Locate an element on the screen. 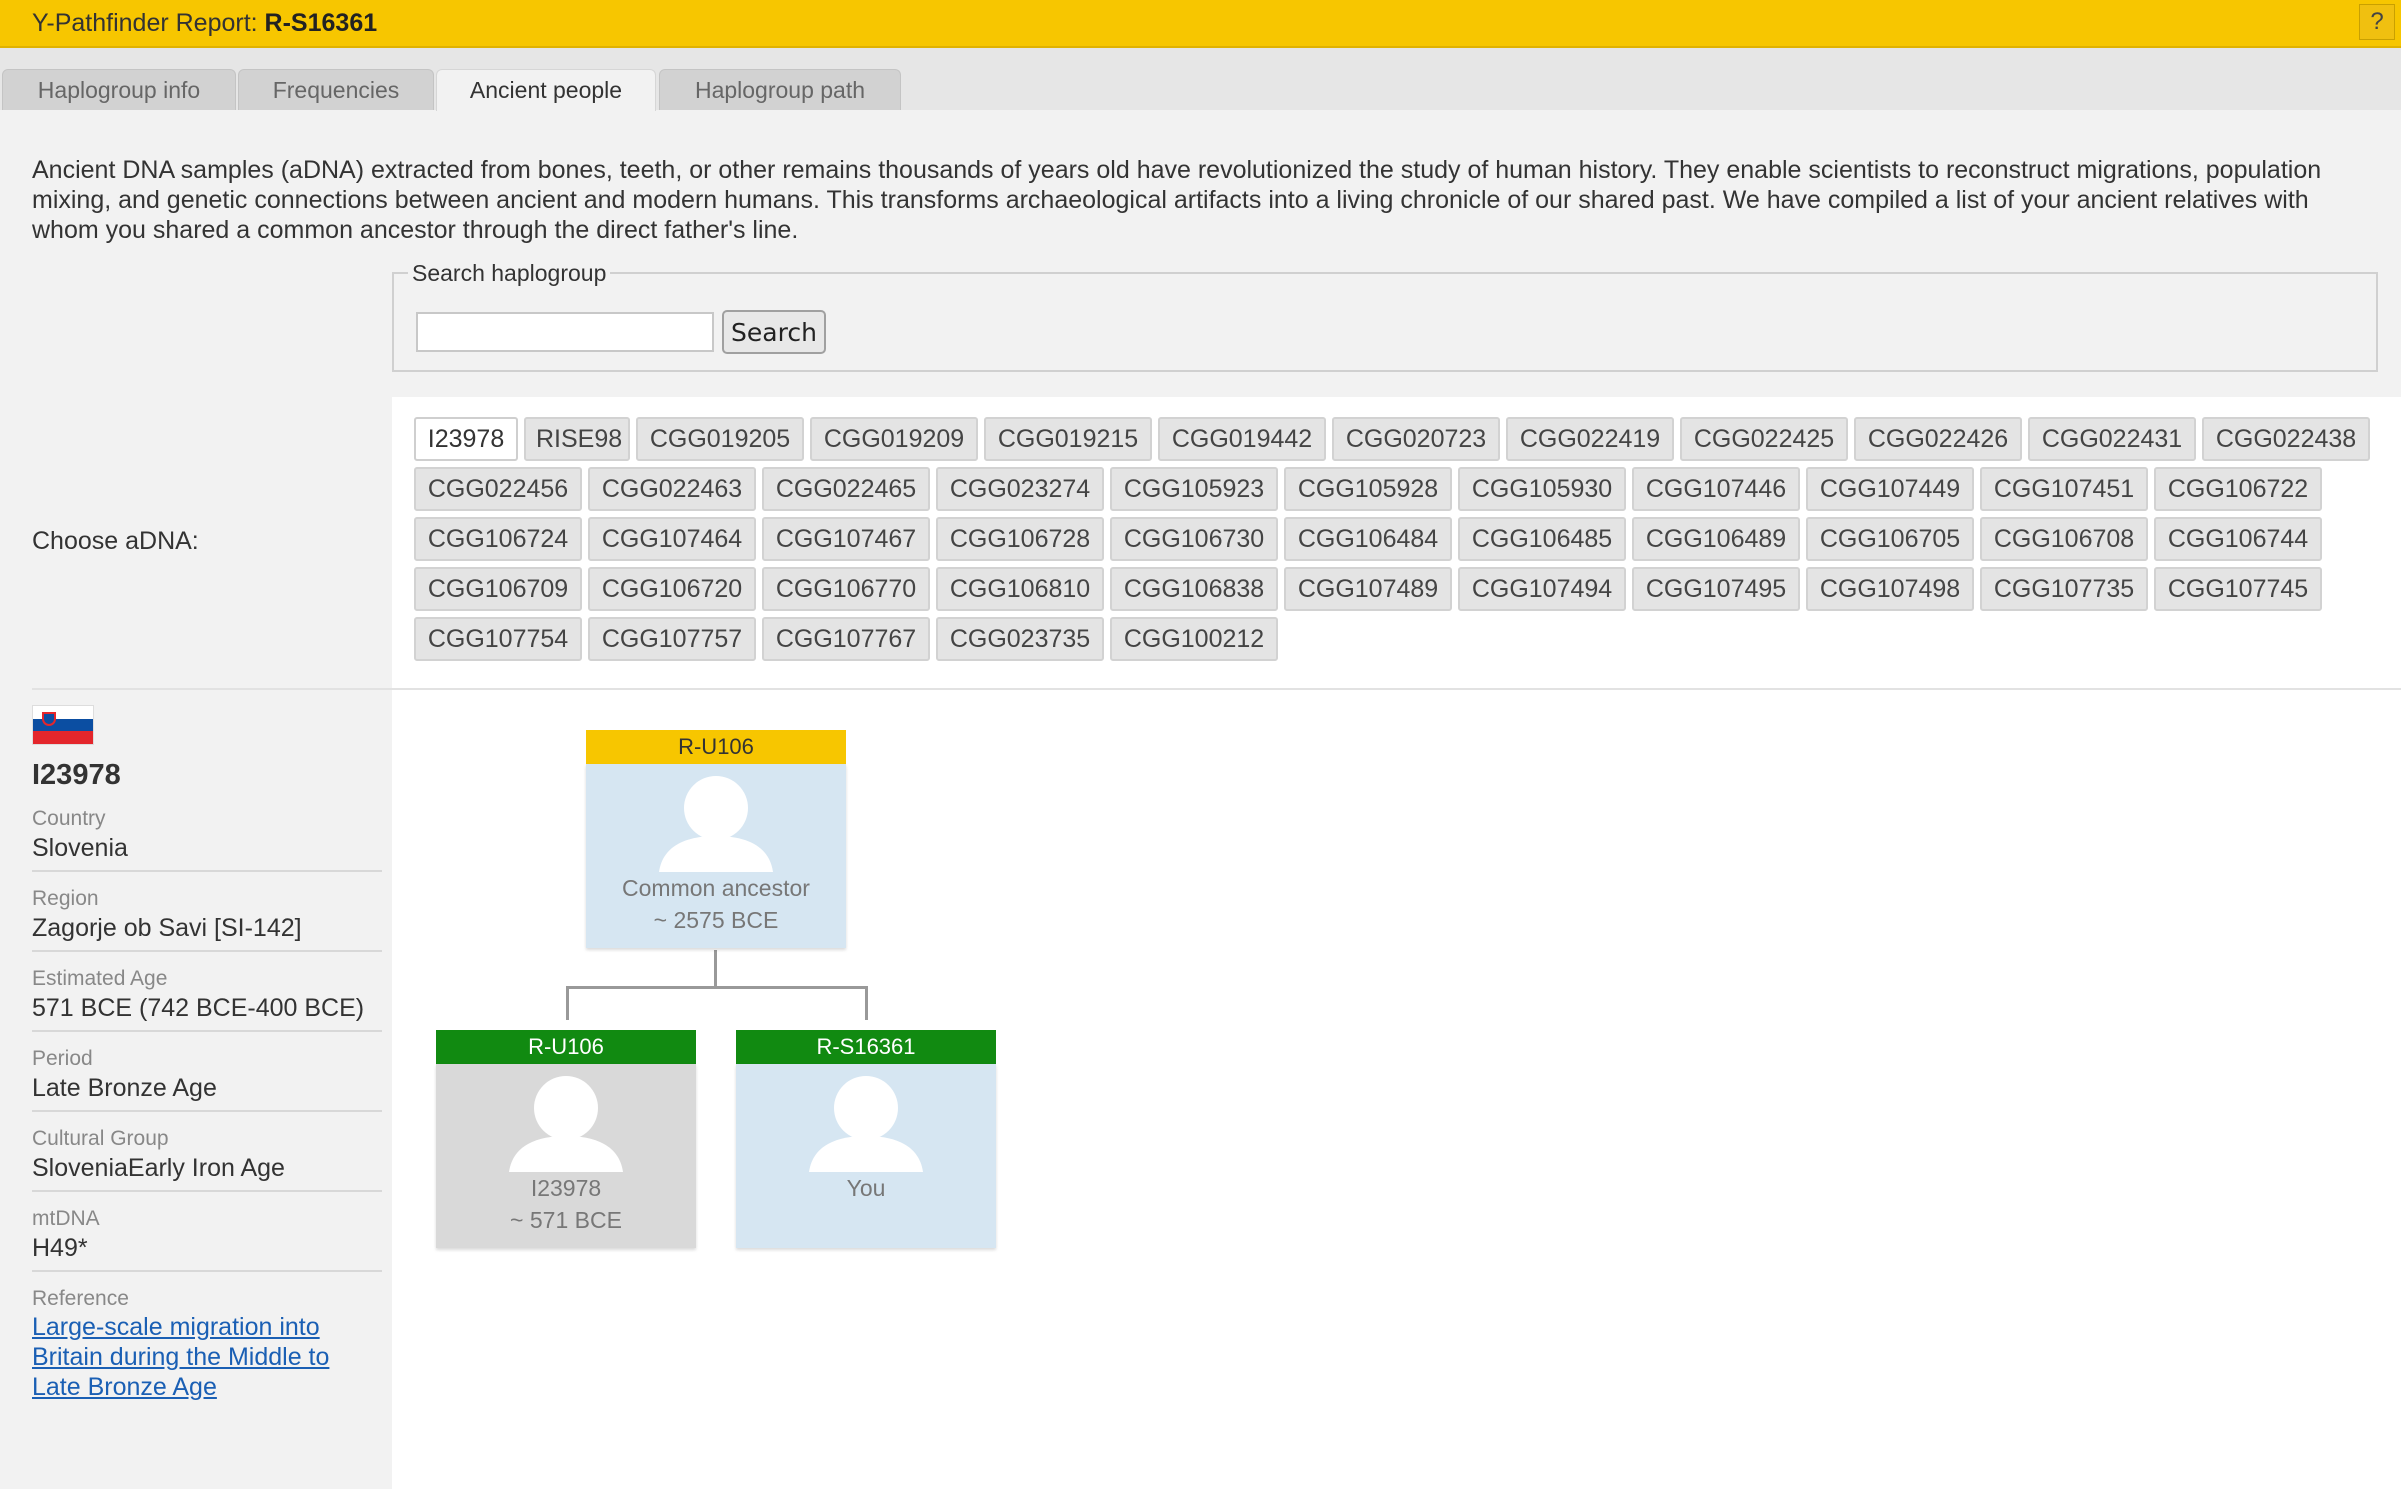 This screenshot has width=2401, height=1489. sample-id: I23978 is located at coordinates (76, 775).